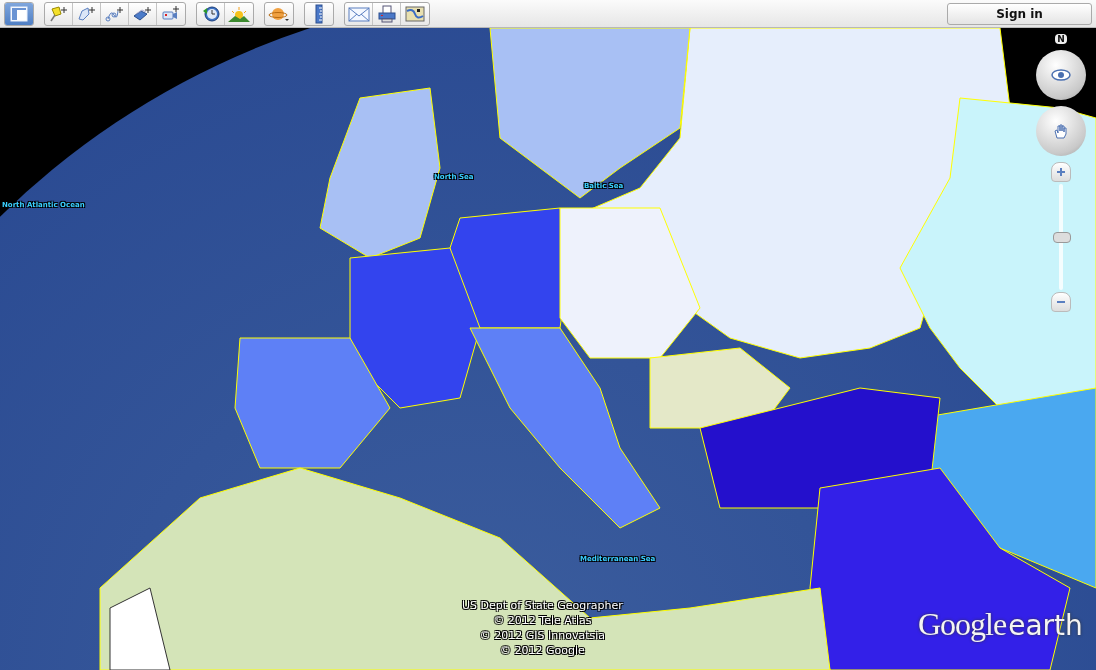 The height and width of the screenshot is (670, 1096). Describe the element at coordinates (114, 13) in the screenshot. I see `path-icon` at that location.